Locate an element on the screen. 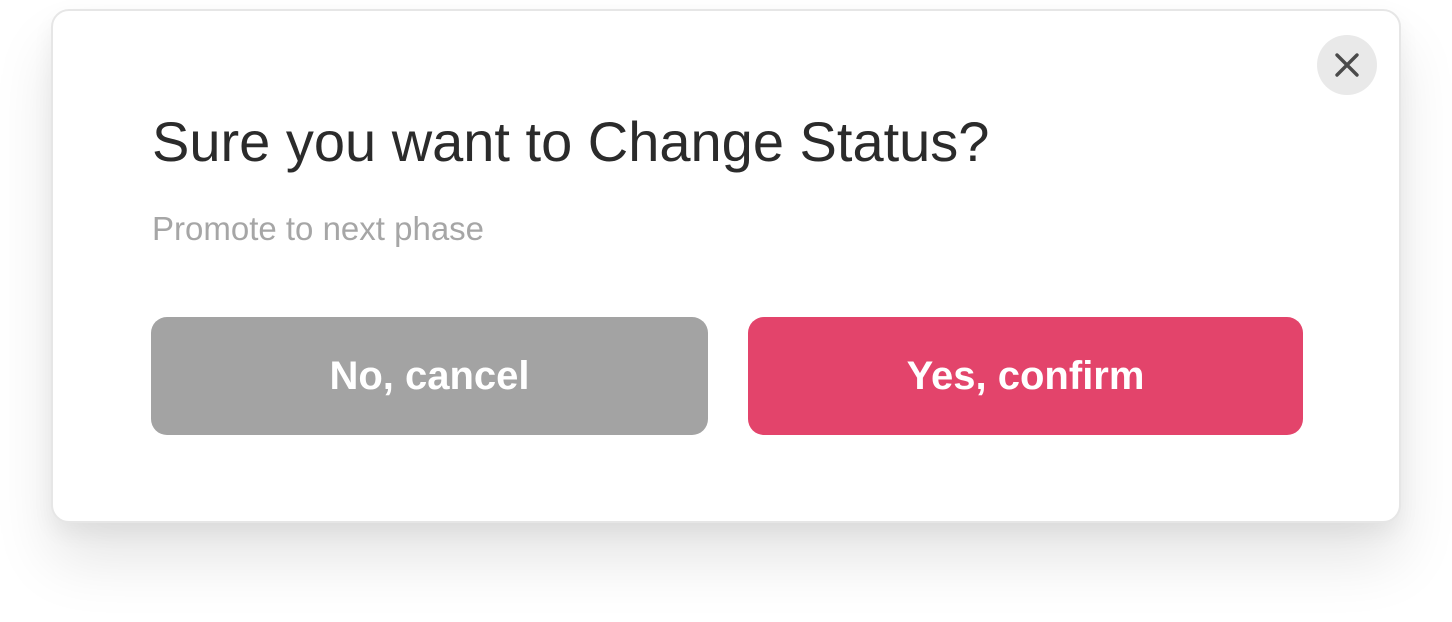 The height and width of the screenshot is (622, 1452). close-button is located at coordinates (1347, 65).